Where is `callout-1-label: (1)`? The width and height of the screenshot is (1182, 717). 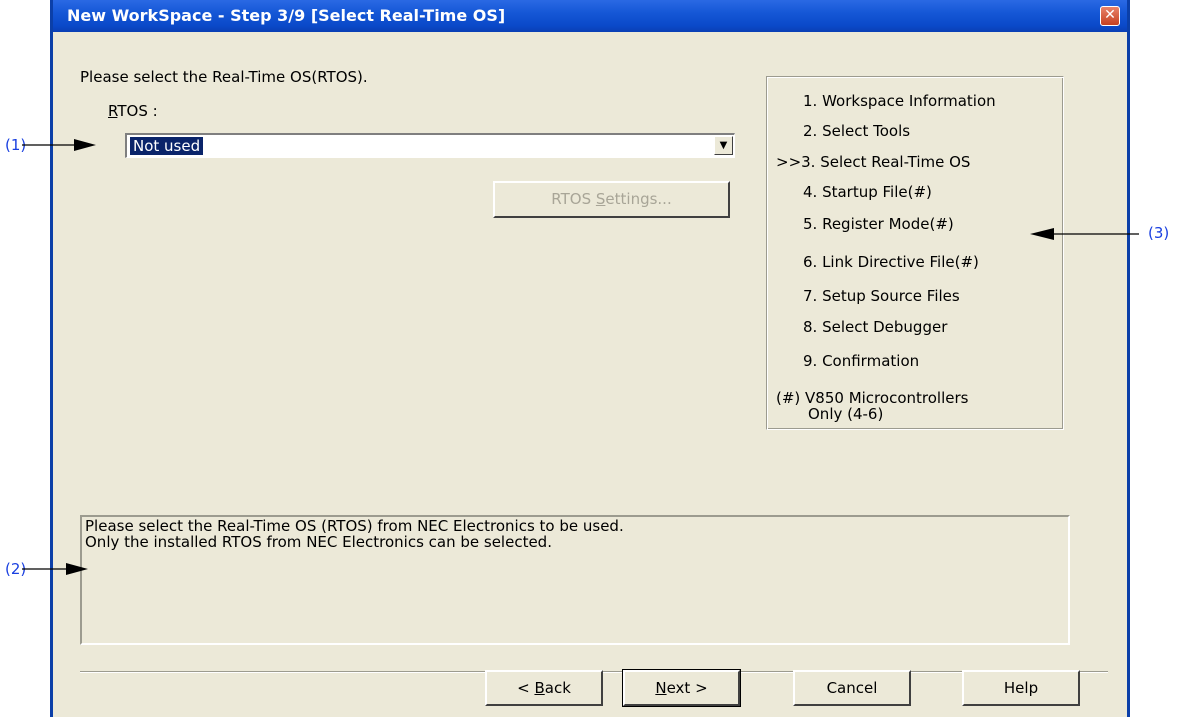 callout-1-label: (1) is located at coordinates (16, 145).